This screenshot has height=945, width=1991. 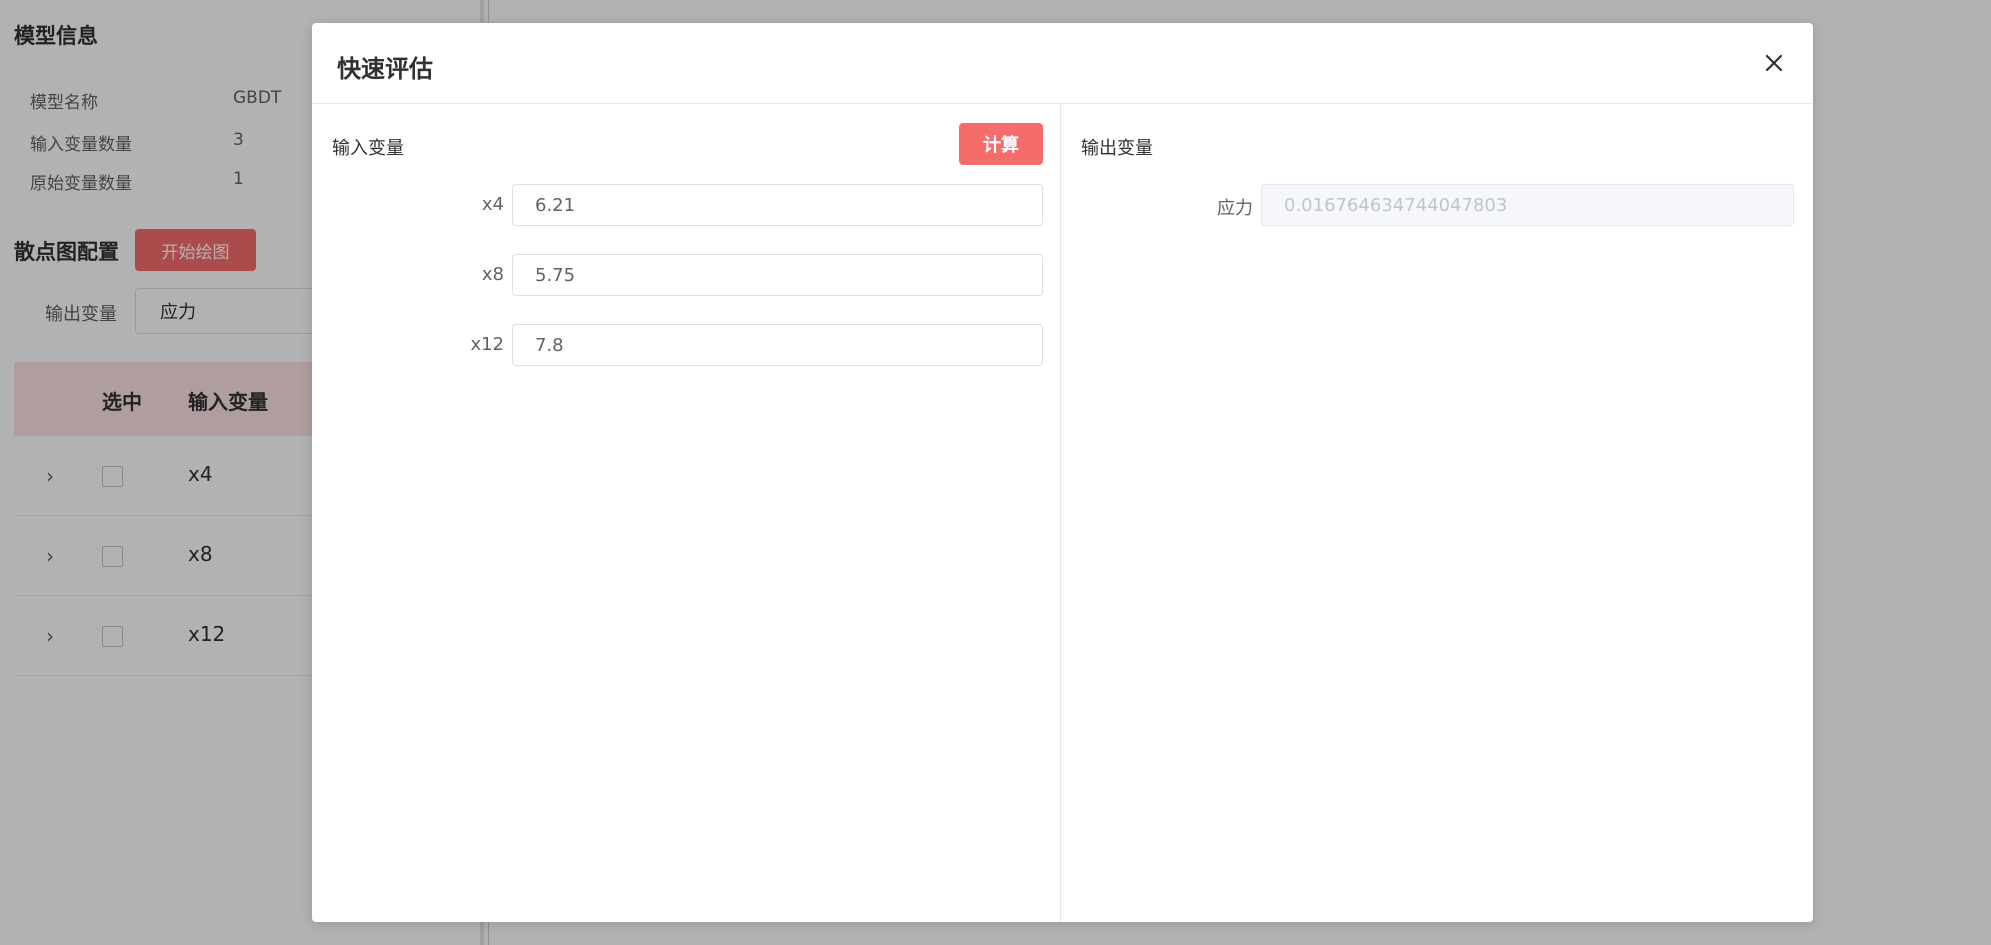 What do you see at coordinates (368, 148) in the screenshot?
I see `input-variables-title: 输入变量` at bounding box center [368, 148].